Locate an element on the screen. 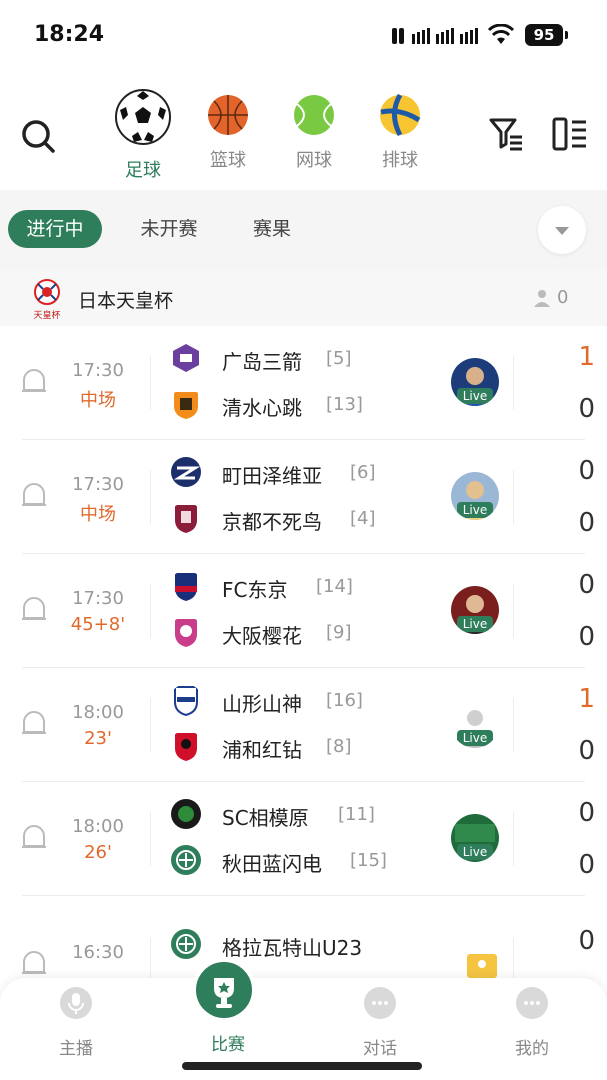 The height and width of the screenshot is (1080, 607). status-bar: 18:24 95 is located at coordinates (303, 36).